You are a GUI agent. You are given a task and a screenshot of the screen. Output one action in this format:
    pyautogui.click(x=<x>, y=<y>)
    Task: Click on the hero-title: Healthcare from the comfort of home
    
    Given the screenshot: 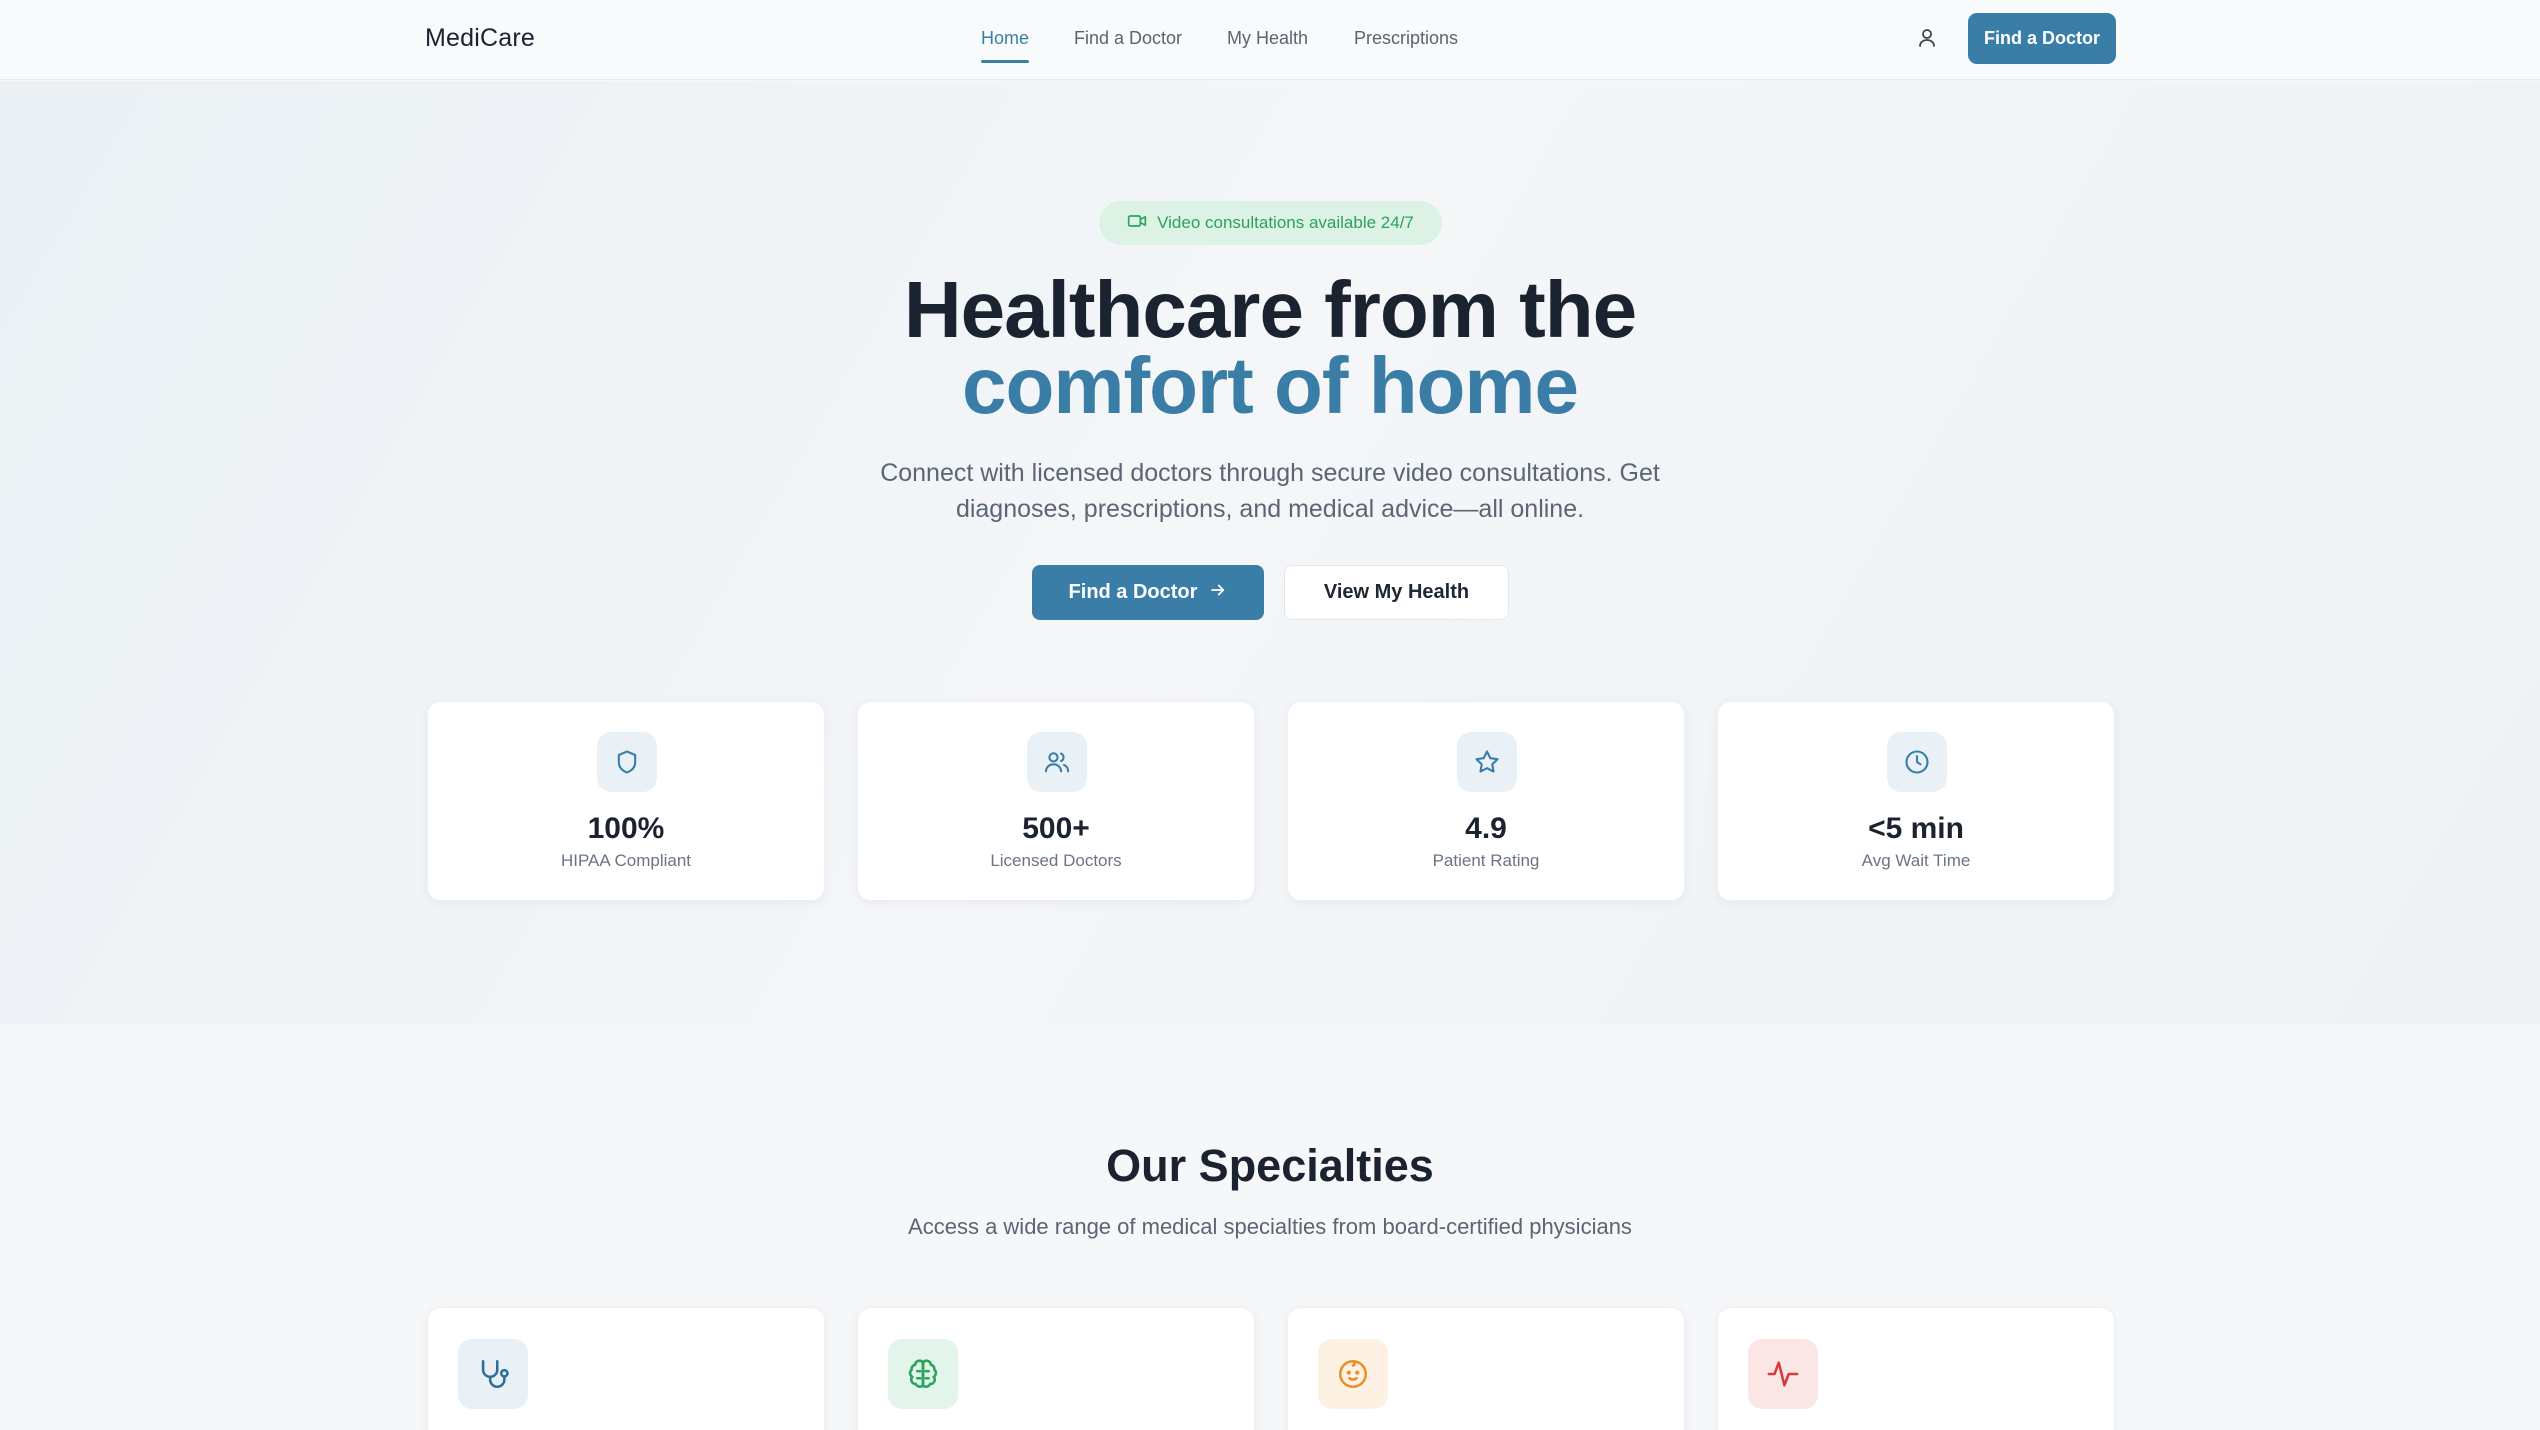 What is the action you would take?
    pyautogui.click(x=1270, y=350)
    